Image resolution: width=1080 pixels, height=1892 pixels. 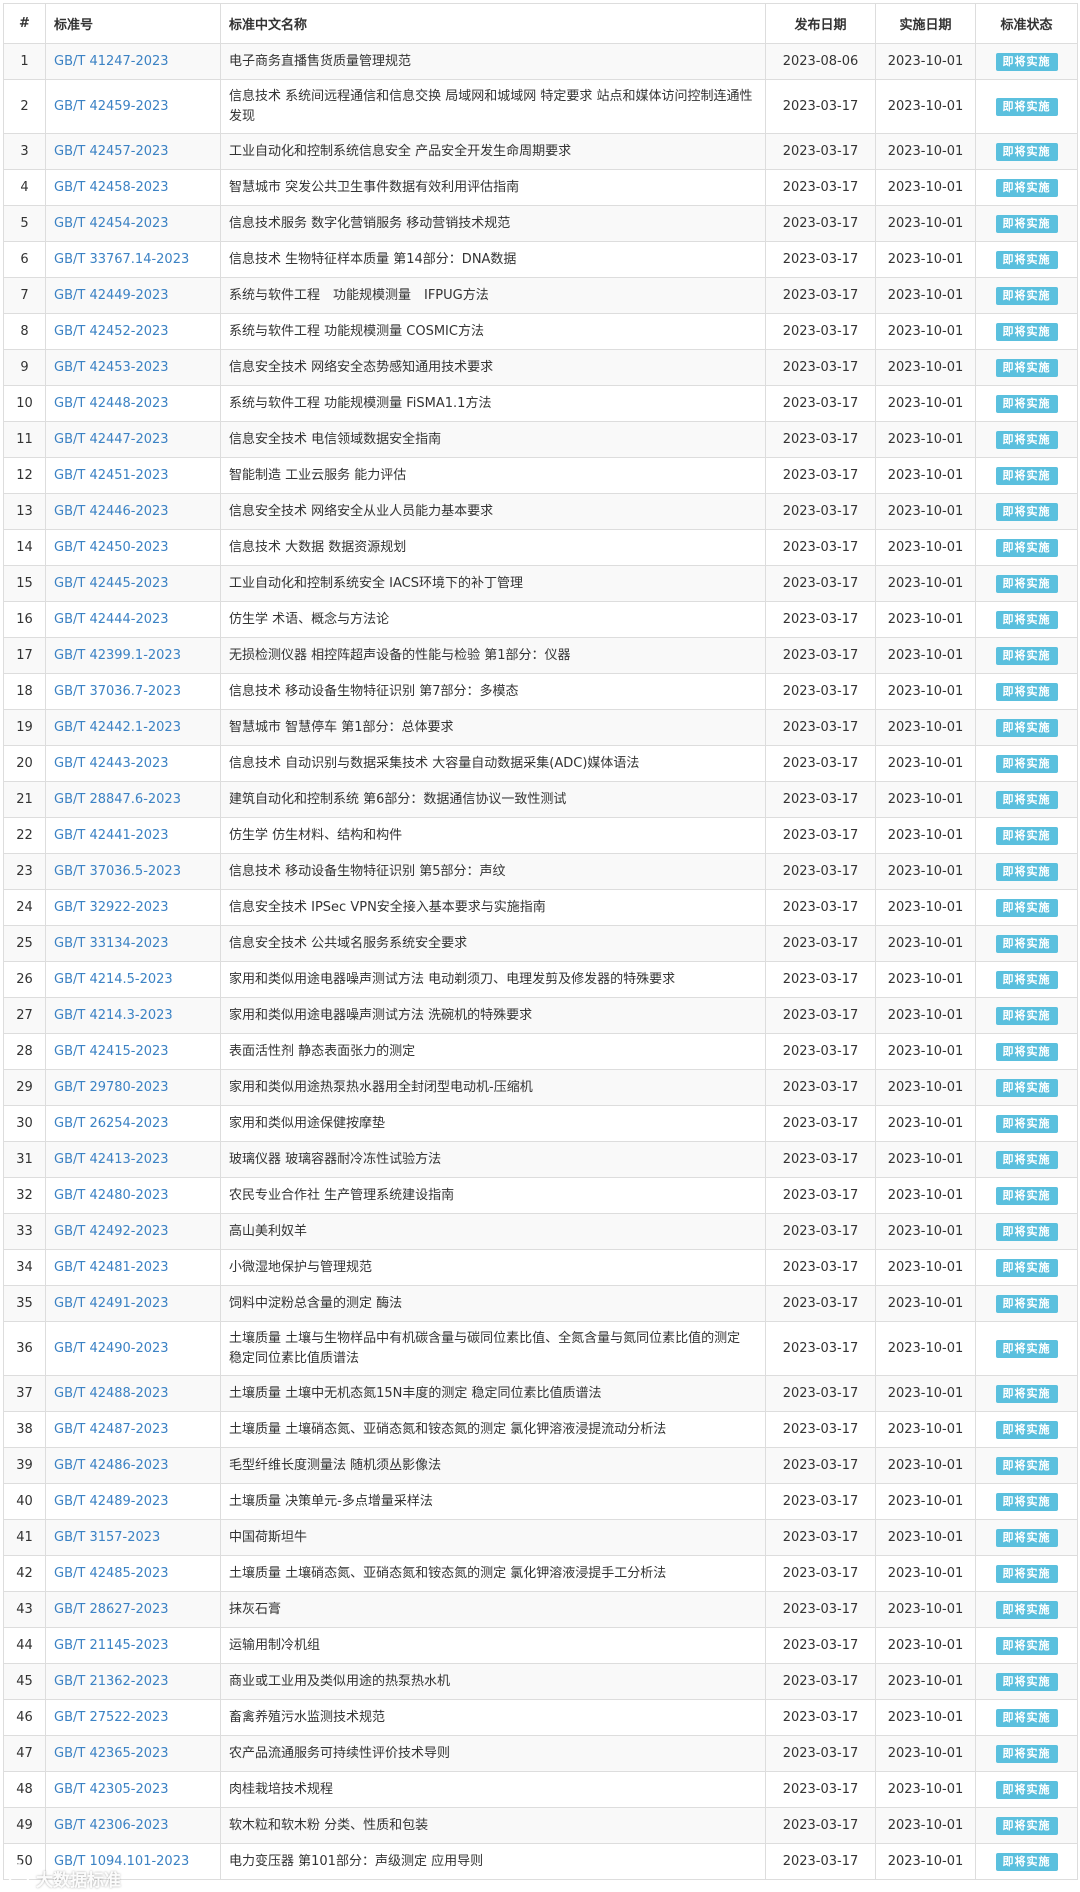 What do you see at coordinates (111, 835) in the screenshot?
I see `standard-code-link: GB/T 42441-2023` at bounding box center [111, 835].